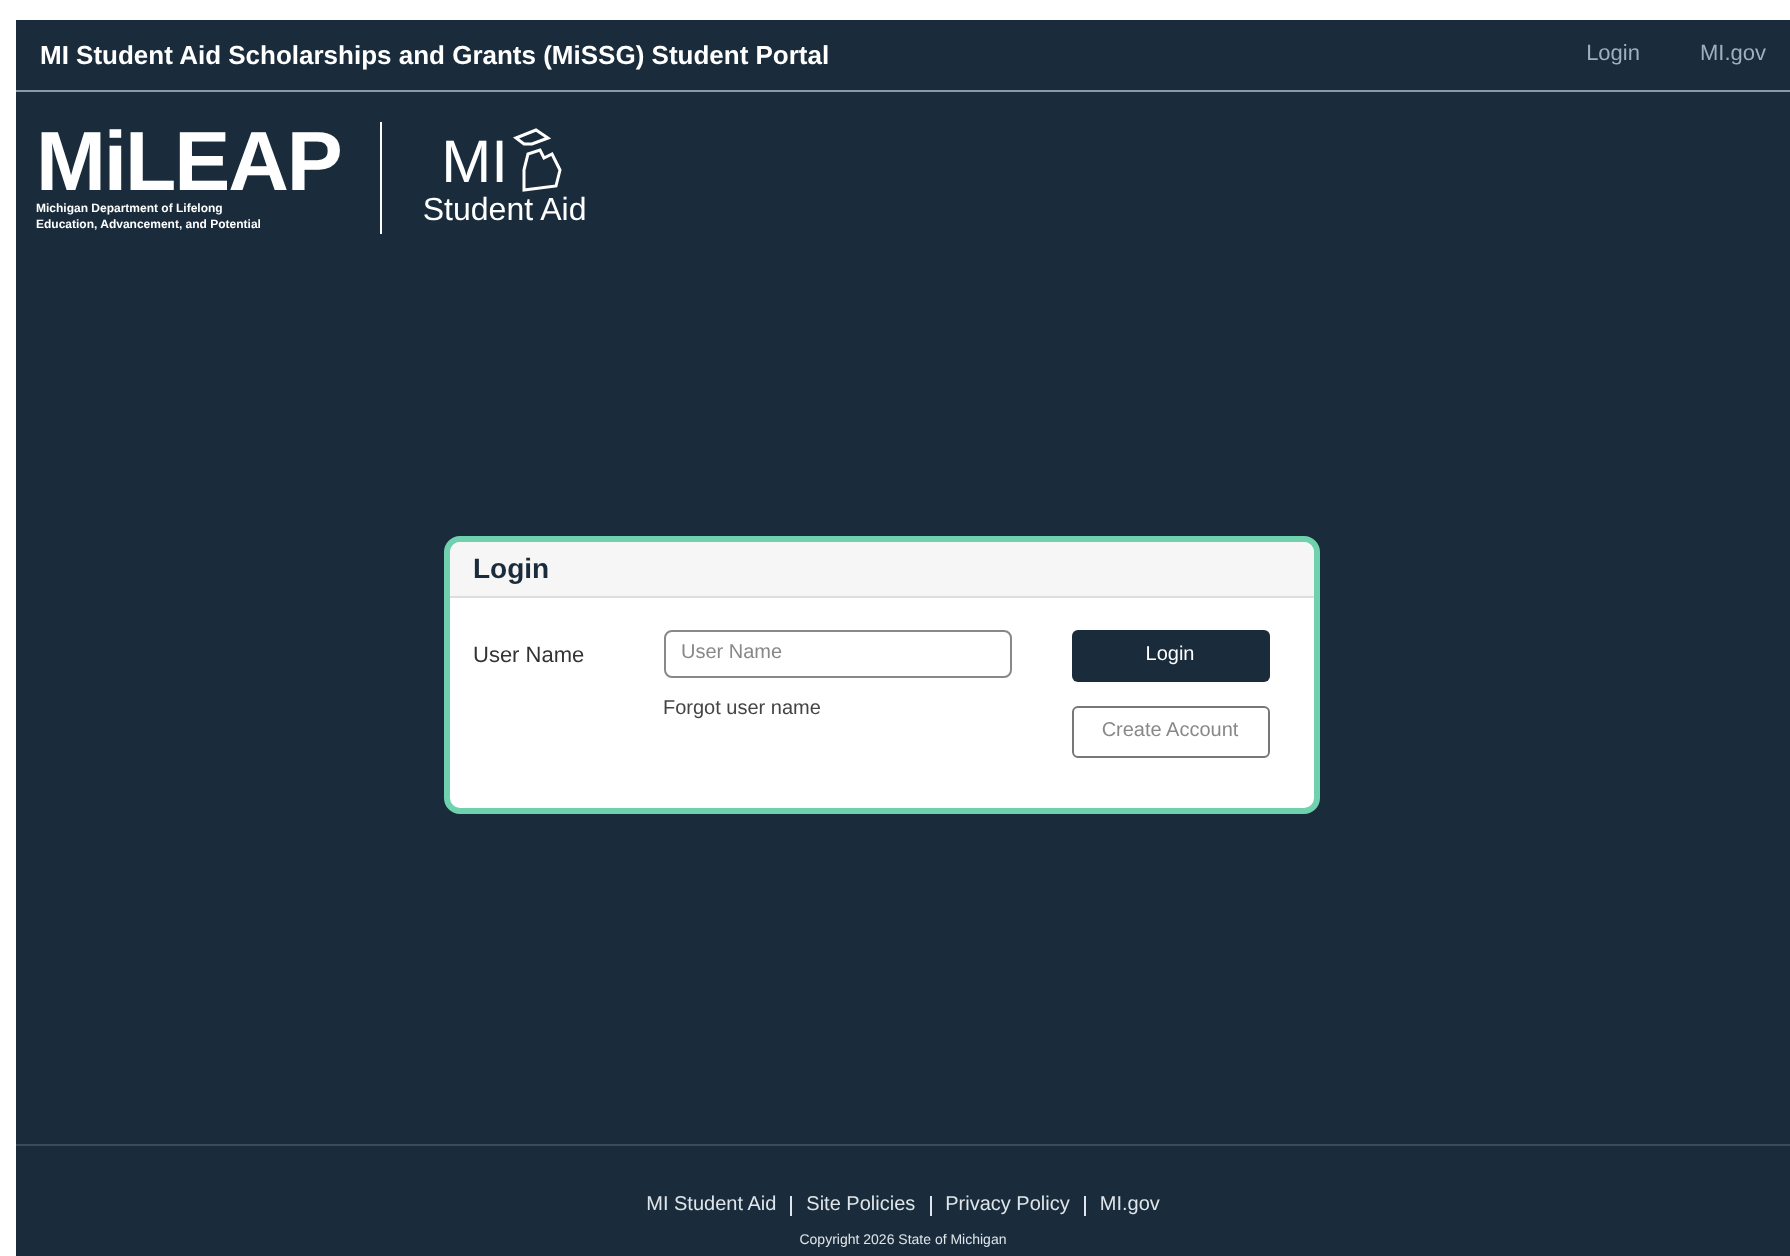 This screenshot has height=1256, width=1790. Describe the element at coordinates (1007, 1205) in the screenshot. I see `footer-link: Privacy Policy` at that location.